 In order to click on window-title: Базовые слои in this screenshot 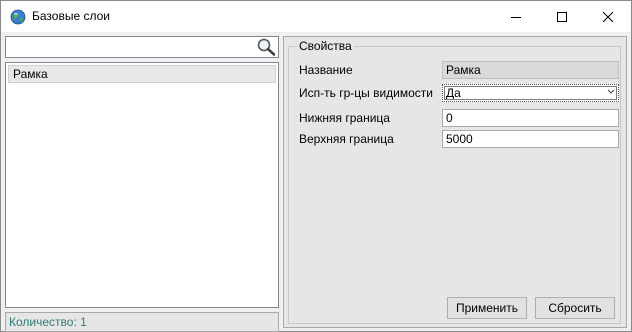, I will do `click(71, 16)`.